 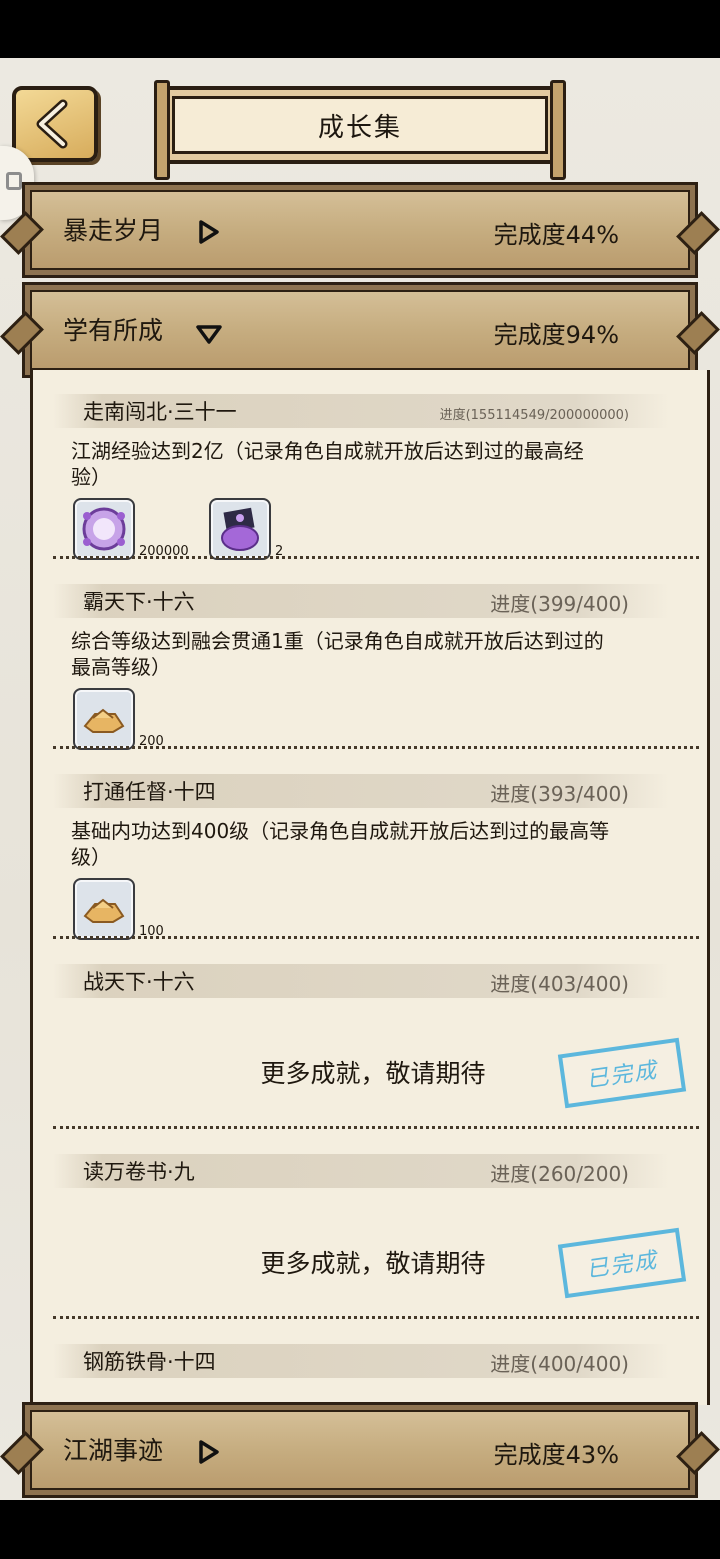 What do you see at coordinates (559, 794) in the screenshot?
I see `achievement-progress: 进度(393/400)` at bounding box center [559, 794].